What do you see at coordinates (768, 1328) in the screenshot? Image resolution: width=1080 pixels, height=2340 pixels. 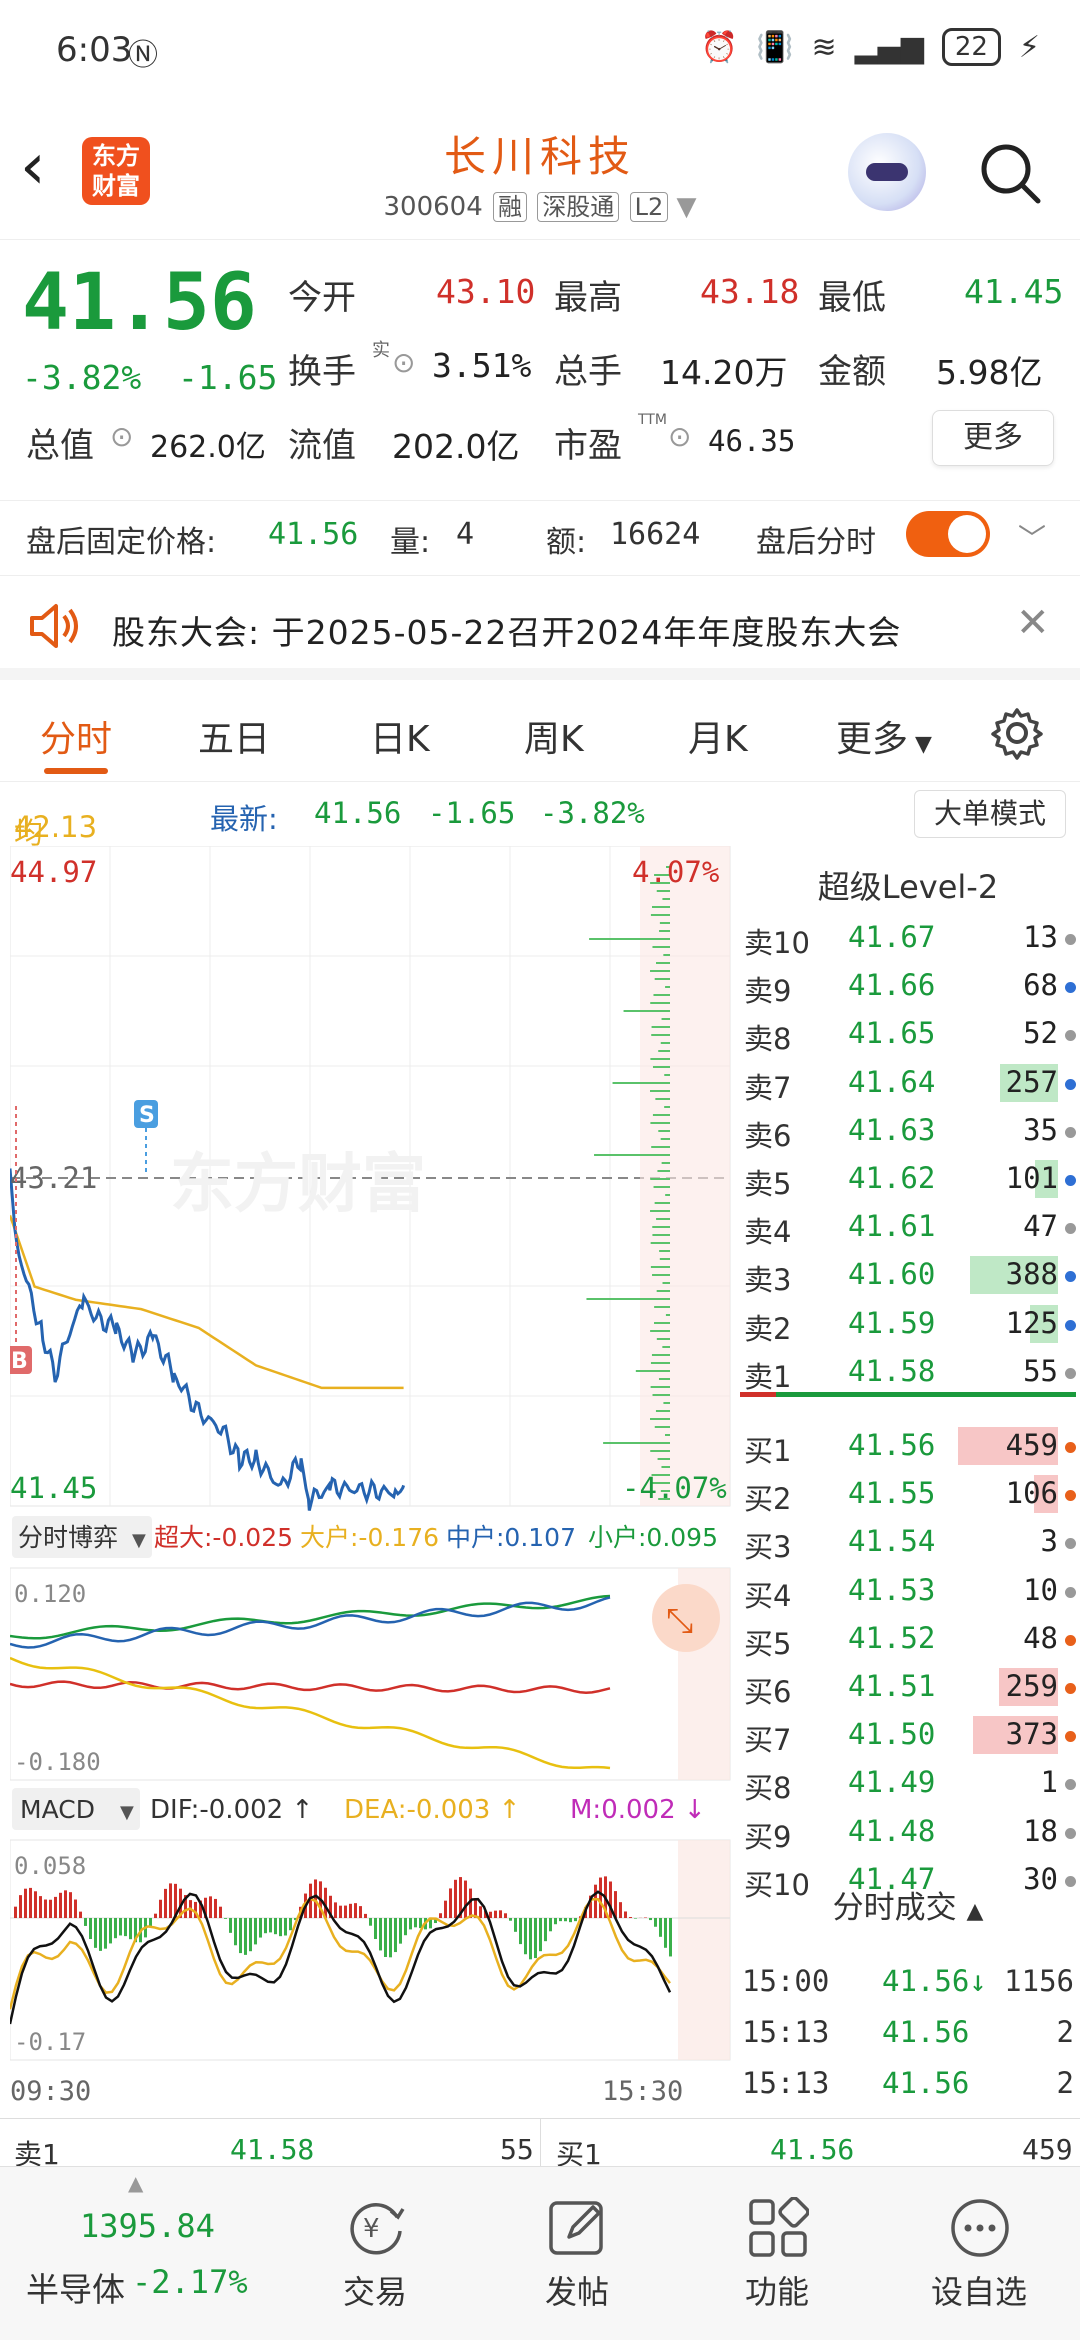 I see `ask-level-label: 卖2` at bounding box center [768, 1328].